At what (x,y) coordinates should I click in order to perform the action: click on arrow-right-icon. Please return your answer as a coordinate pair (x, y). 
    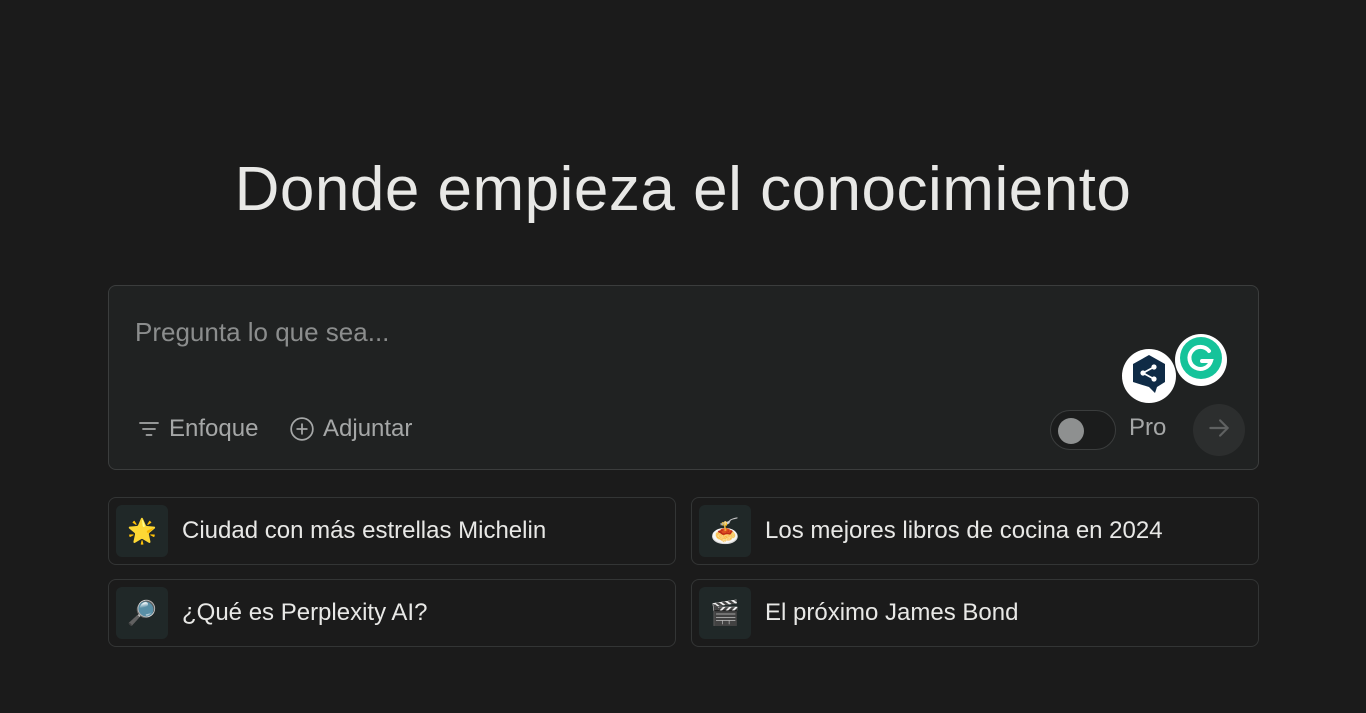
    Looking at the image, I should click on (1219, 430).